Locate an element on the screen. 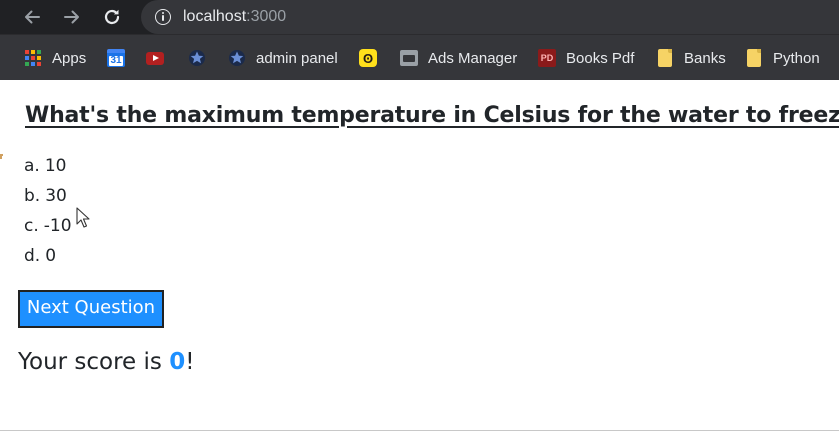 The image size is (839, 431). answer-option-d: d. 0 is located at coordinates (48, 259).